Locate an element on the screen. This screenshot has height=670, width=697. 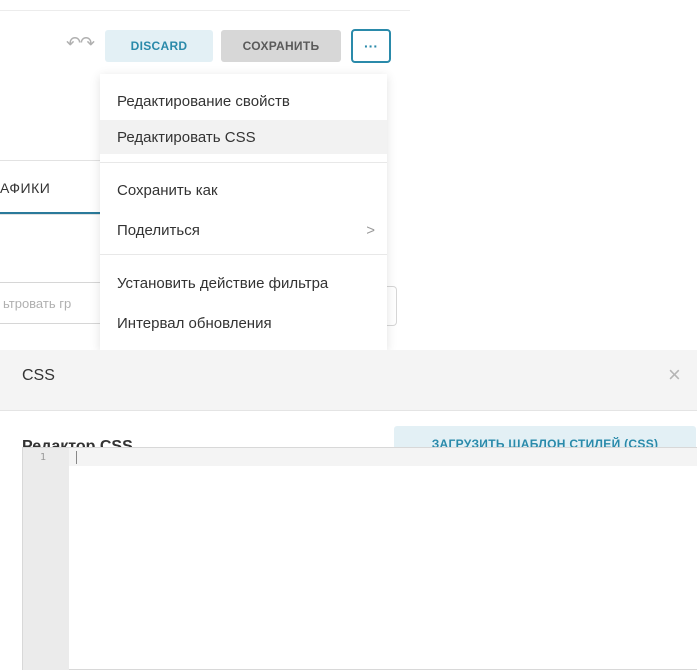
menu-item-set-filter-action: Установить действие фильтра is located at coordinates (243, 283).